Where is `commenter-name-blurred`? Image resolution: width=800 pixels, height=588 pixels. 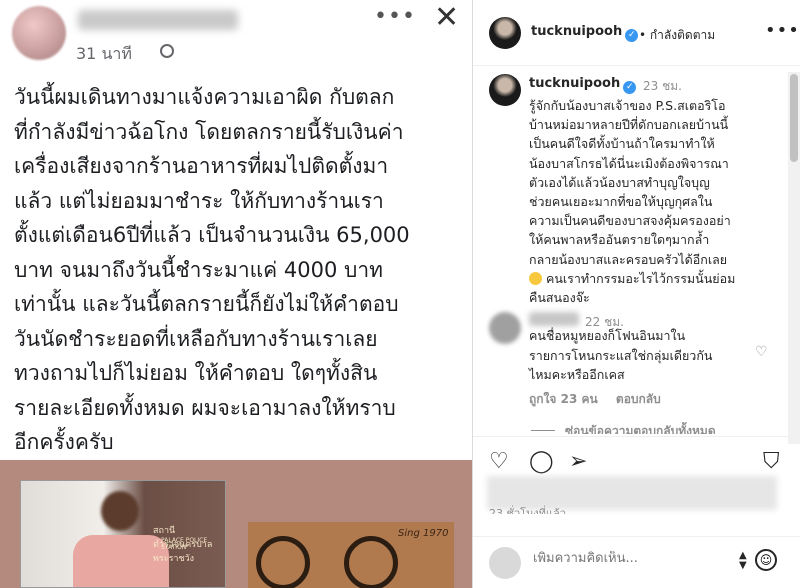 commenter-name-blurred is located at coordinates (554, 319).